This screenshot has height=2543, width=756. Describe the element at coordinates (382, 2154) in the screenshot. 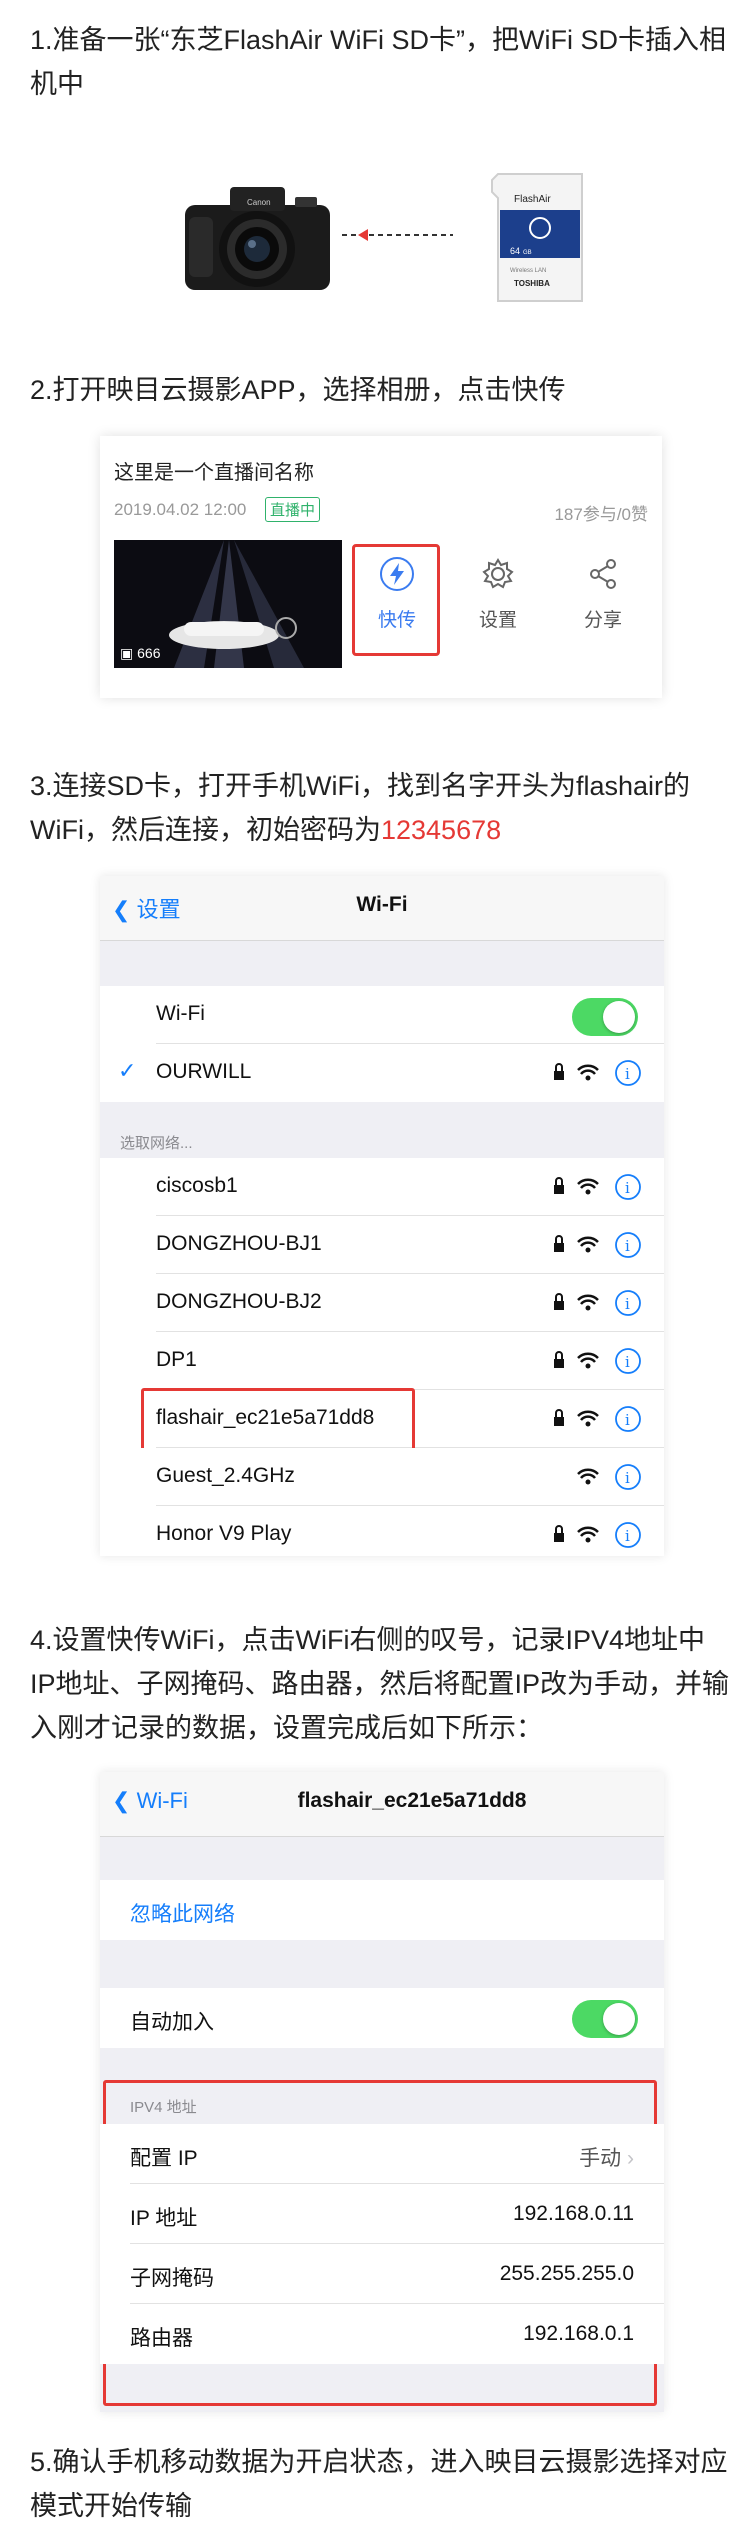

I see `configure-ip-row: 配置 IP 手动 ›` at that location.